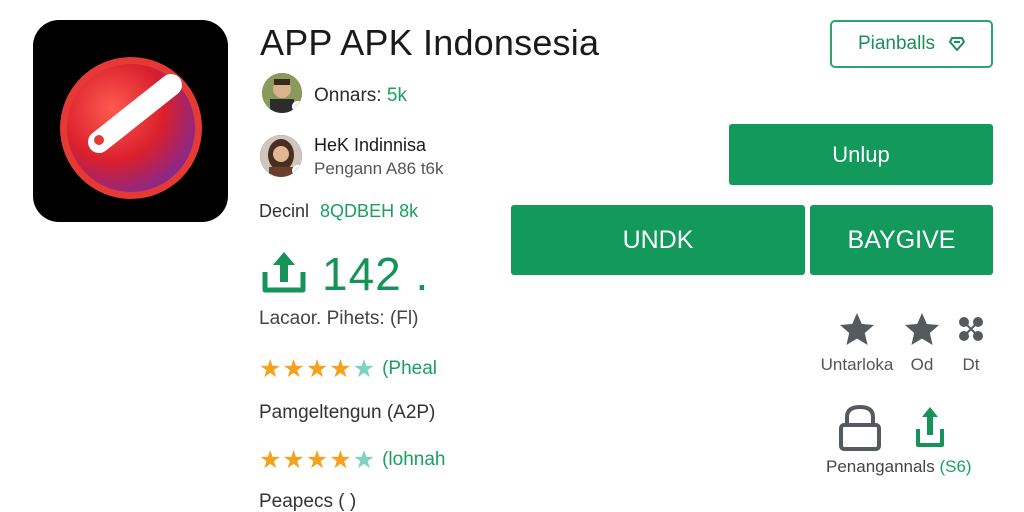 Image resolution: width=1024 pixels, height=512 pixels. I want to click on bottom-label-value: (S6), so click(955, 466).